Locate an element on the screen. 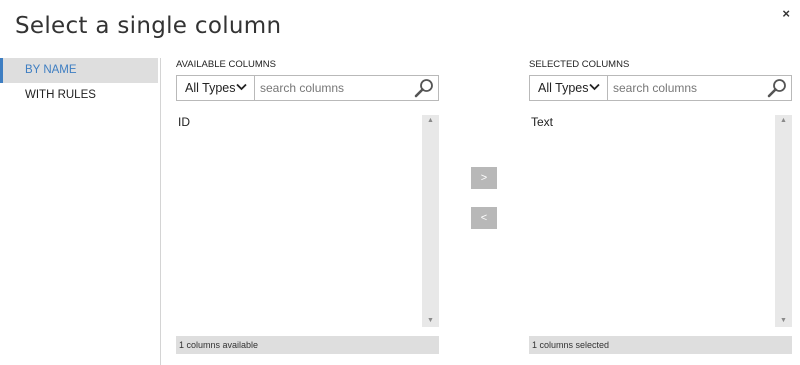 Image resolution: width=800 pixels, height=365 pixels. available-columns-label: AVAILABLE COLUMNS is located at coordinates (226, 64).